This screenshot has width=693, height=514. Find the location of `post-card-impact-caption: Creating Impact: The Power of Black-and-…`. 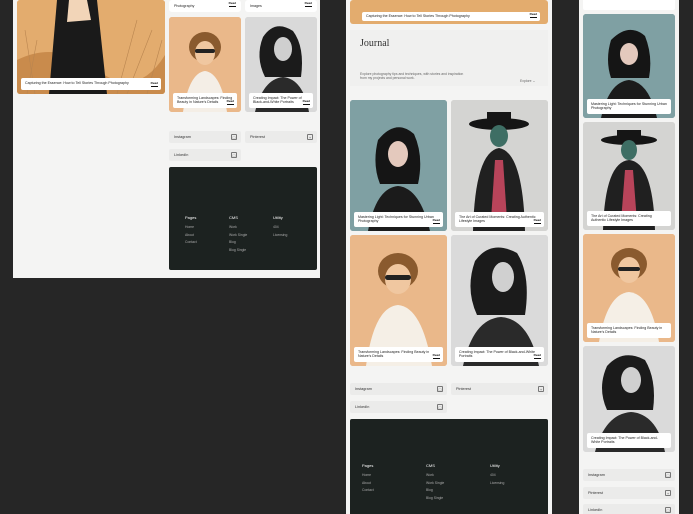

post-card-impact-caption: Creating Impact: The Power of Black-and-… is located at coordinates (281, 100).